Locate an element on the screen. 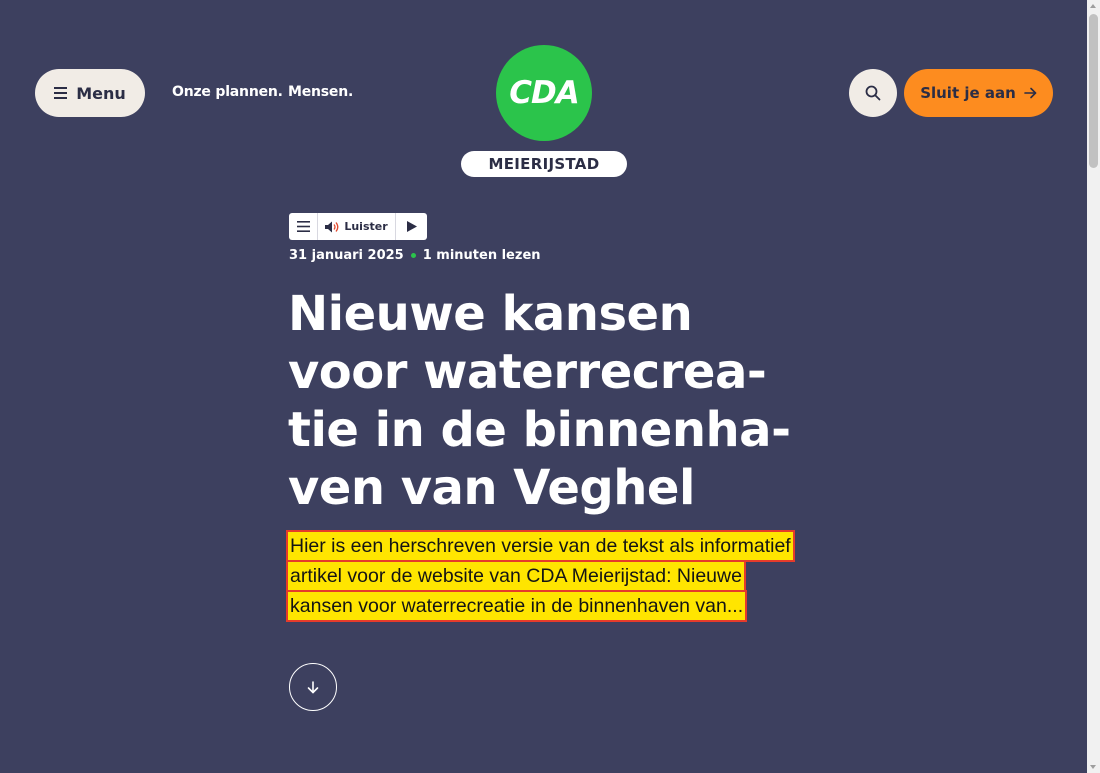  listen-menu-button is located at coordinates (303, 226).